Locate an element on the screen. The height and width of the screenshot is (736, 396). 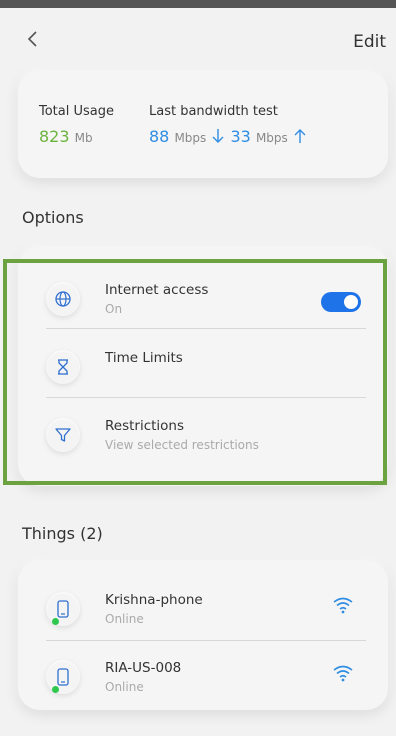
toggle-knob is located at coordinates (351, 302).